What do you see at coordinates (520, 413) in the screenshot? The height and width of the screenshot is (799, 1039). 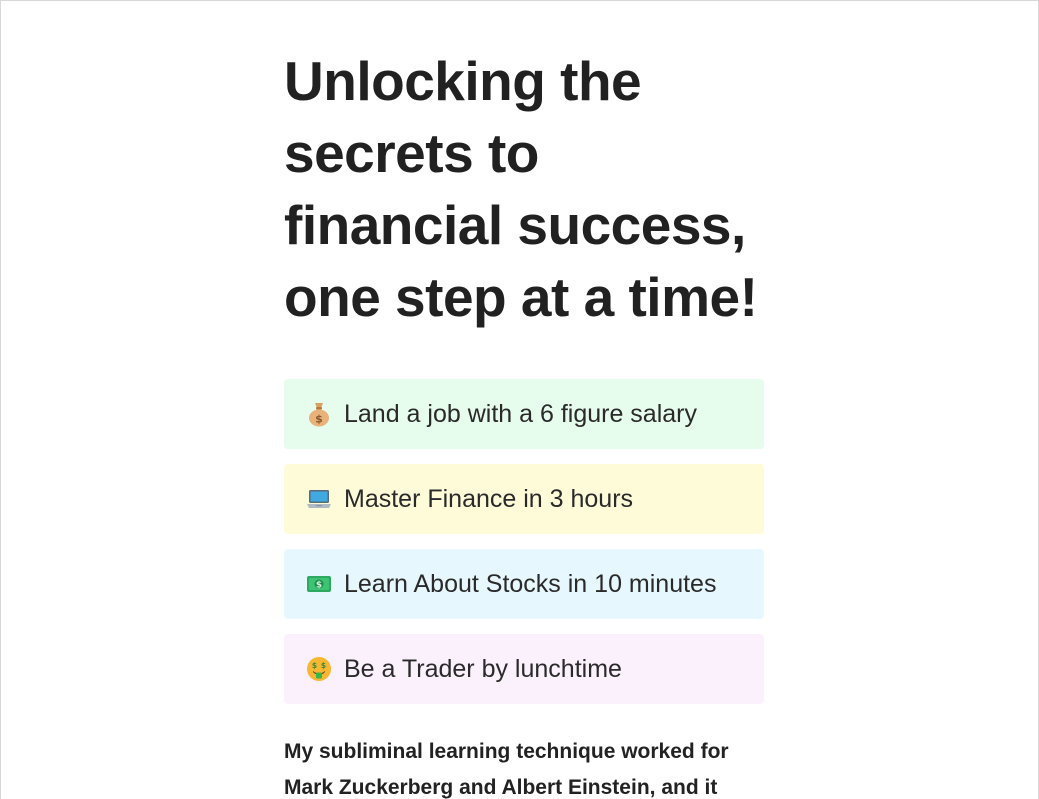 I see `feature-label: Land a job with a 6 figure salary` at bounding box center [520, 413].